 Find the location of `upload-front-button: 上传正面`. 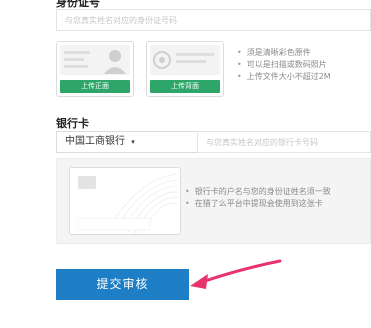

upload-front-button: 上传正面 is located at coordinates (95, 86).